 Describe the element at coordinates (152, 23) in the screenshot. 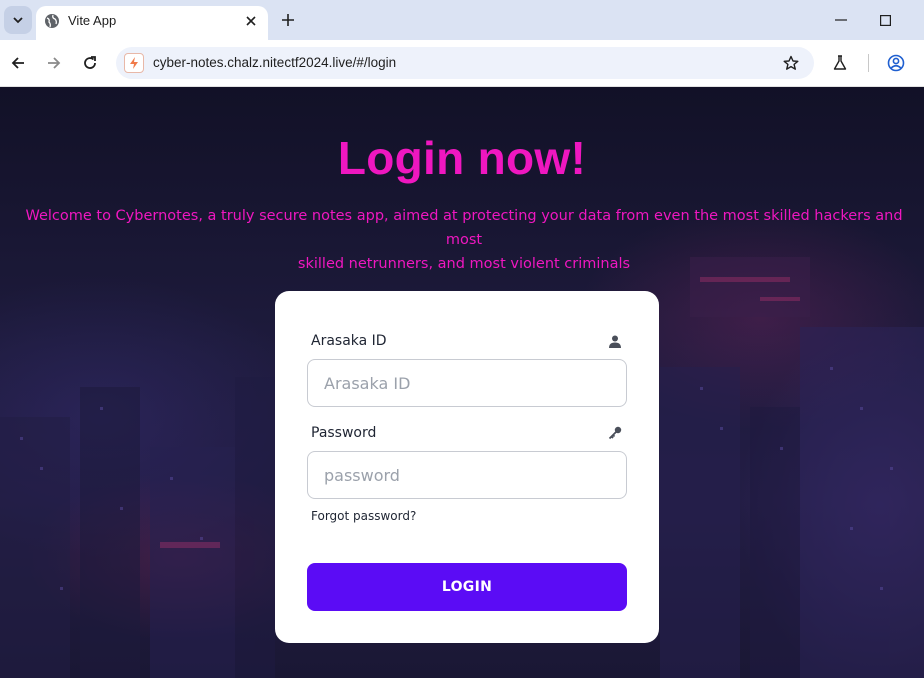

I see `browser-tab: Vite App` at that location.